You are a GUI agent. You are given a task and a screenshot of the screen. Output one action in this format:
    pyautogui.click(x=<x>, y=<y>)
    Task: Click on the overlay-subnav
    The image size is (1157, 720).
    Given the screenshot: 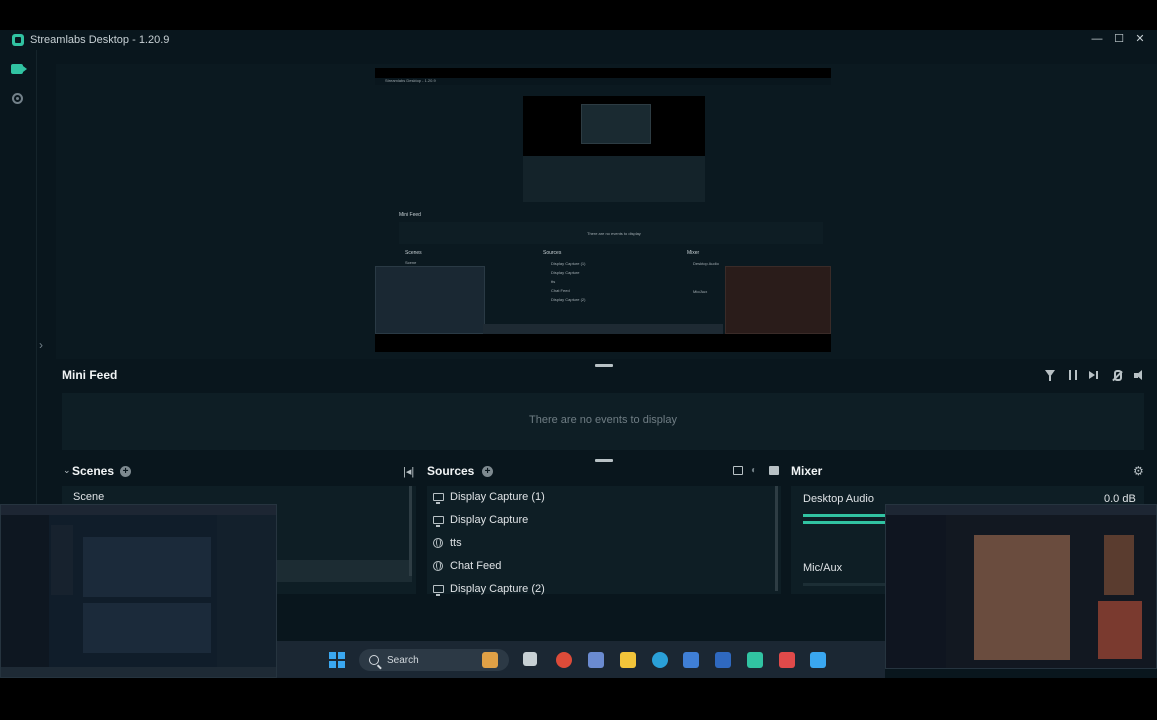 What is the action you would take?
    pyautogui.click(x=62, y=560)
    